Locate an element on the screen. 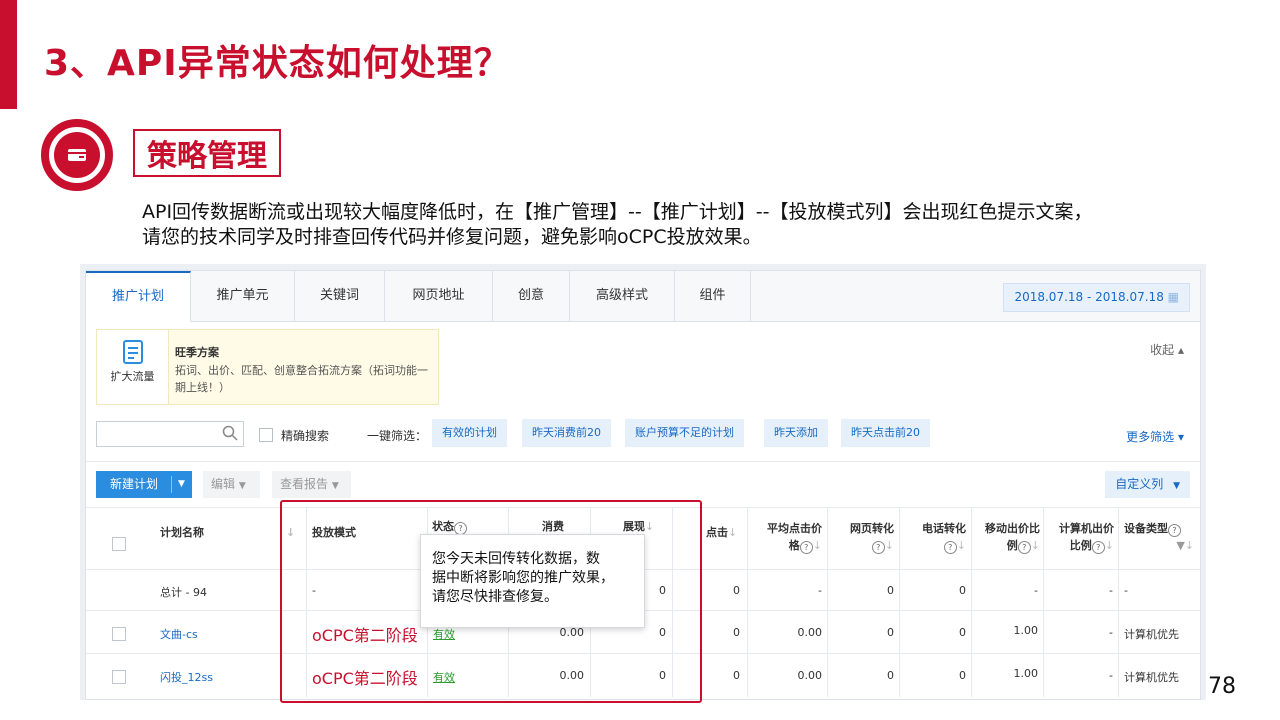 The height and width of the screenshot is (720, 1280). precise-search-checkbox is located at coordinates (266, 435).